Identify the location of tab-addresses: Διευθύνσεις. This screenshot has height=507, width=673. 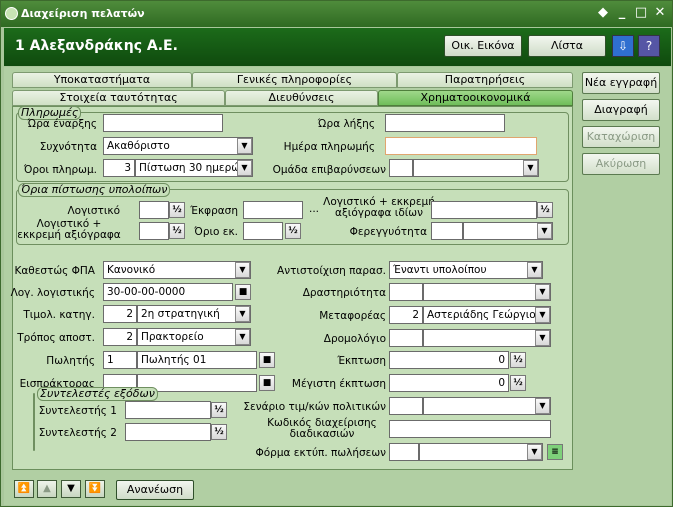
(301, 98).